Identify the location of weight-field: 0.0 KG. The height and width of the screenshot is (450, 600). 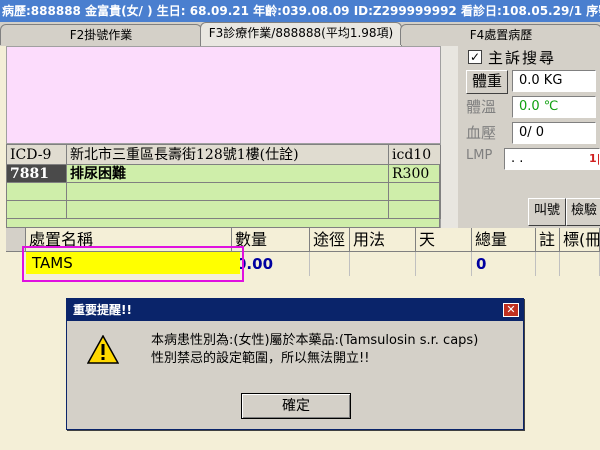
(554, 81).